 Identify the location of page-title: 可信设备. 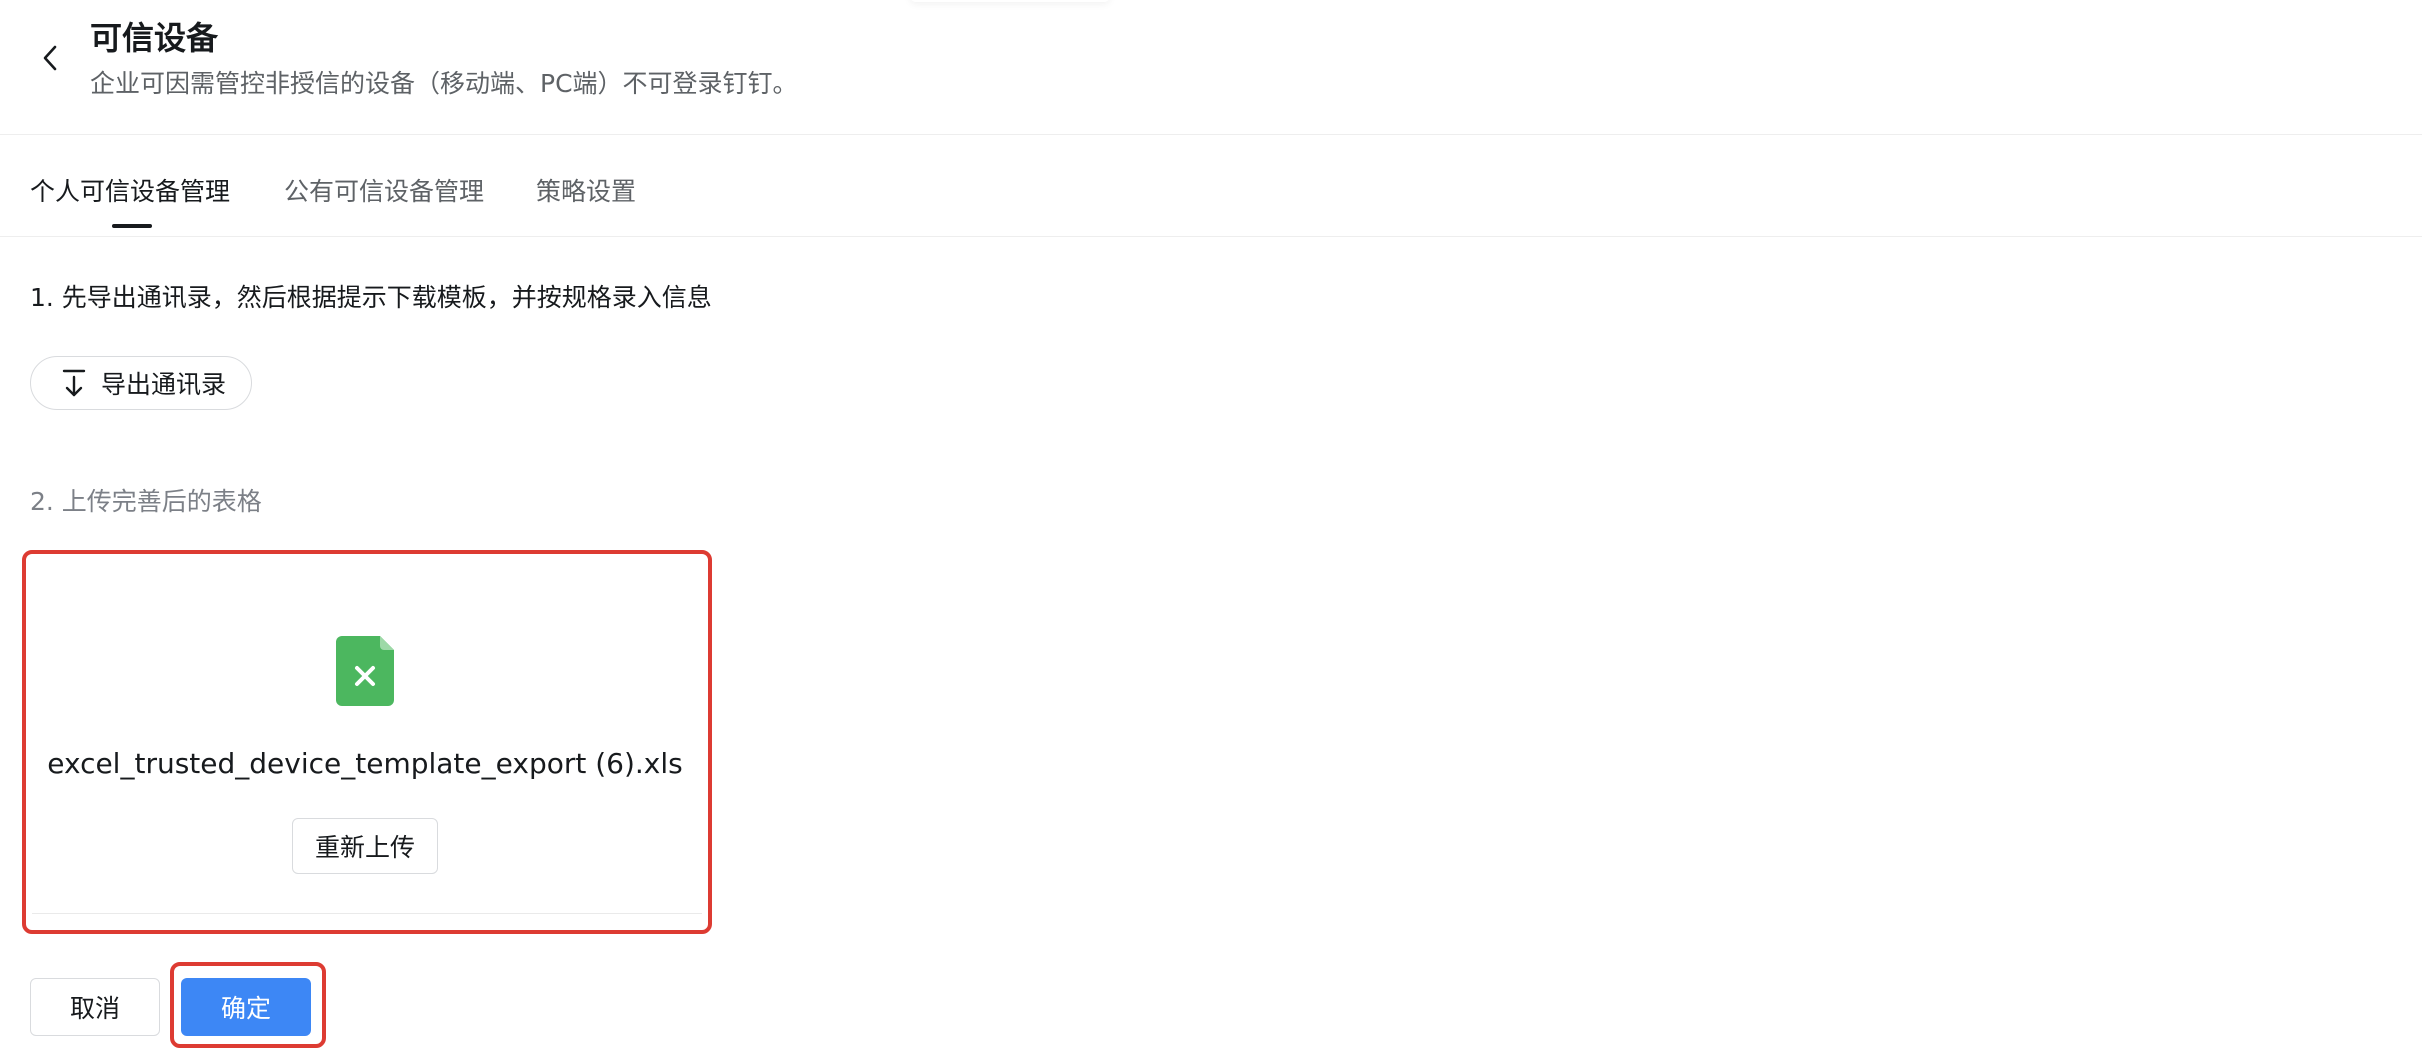
(154, 38).